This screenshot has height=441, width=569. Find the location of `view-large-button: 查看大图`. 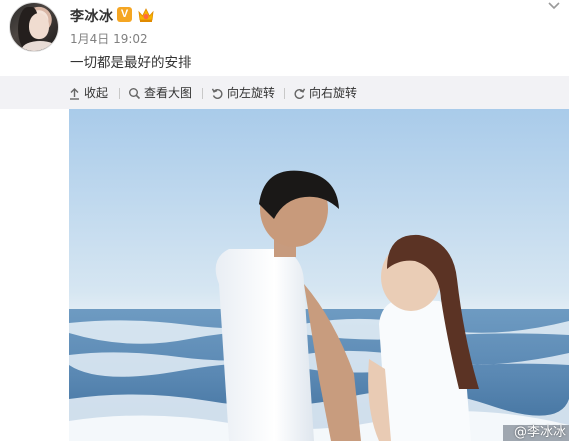

view-large-button: 查看大图 is located at coordinates (160, 93).